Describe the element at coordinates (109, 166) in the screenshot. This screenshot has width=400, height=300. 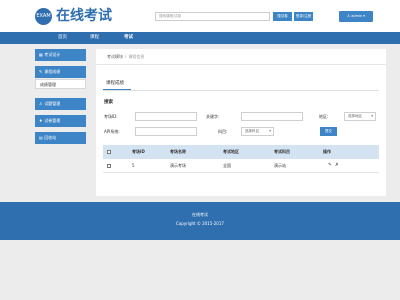
I see `row-checkbox` at that location.